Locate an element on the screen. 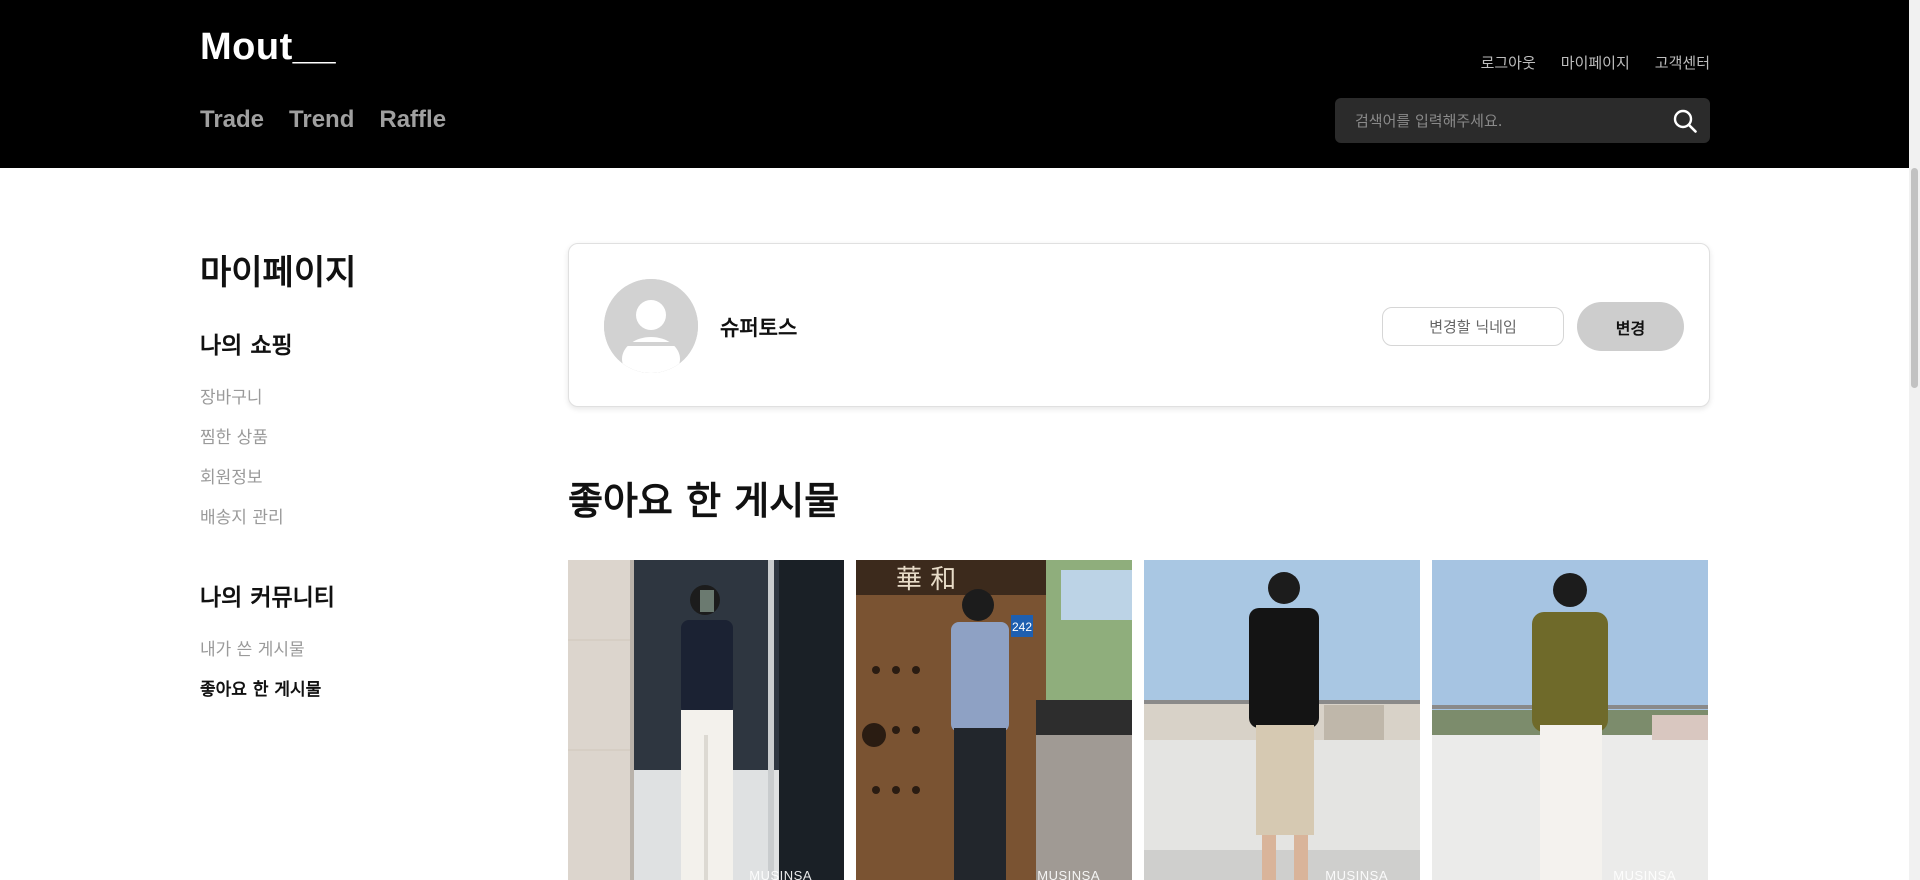  sidebar-item-my-posts: 내가 쓴 게시물 is located at coordinates (350, 650).